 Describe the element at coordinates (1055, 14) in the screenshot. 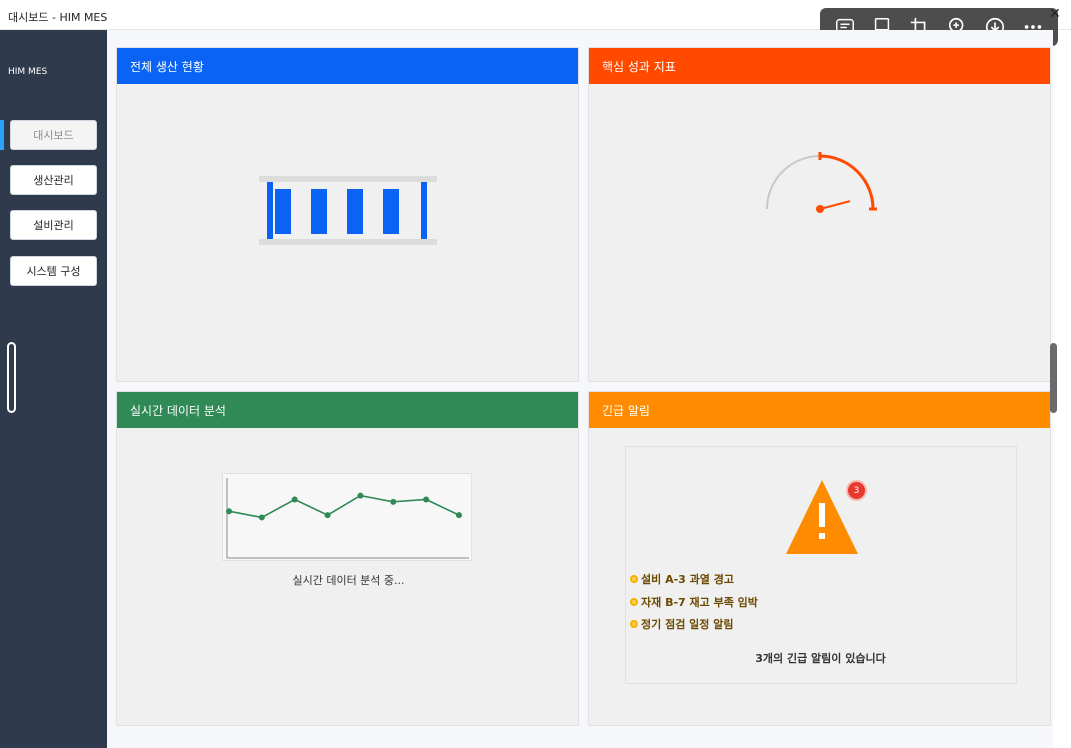

I see `close-icon: ✕` at that location.